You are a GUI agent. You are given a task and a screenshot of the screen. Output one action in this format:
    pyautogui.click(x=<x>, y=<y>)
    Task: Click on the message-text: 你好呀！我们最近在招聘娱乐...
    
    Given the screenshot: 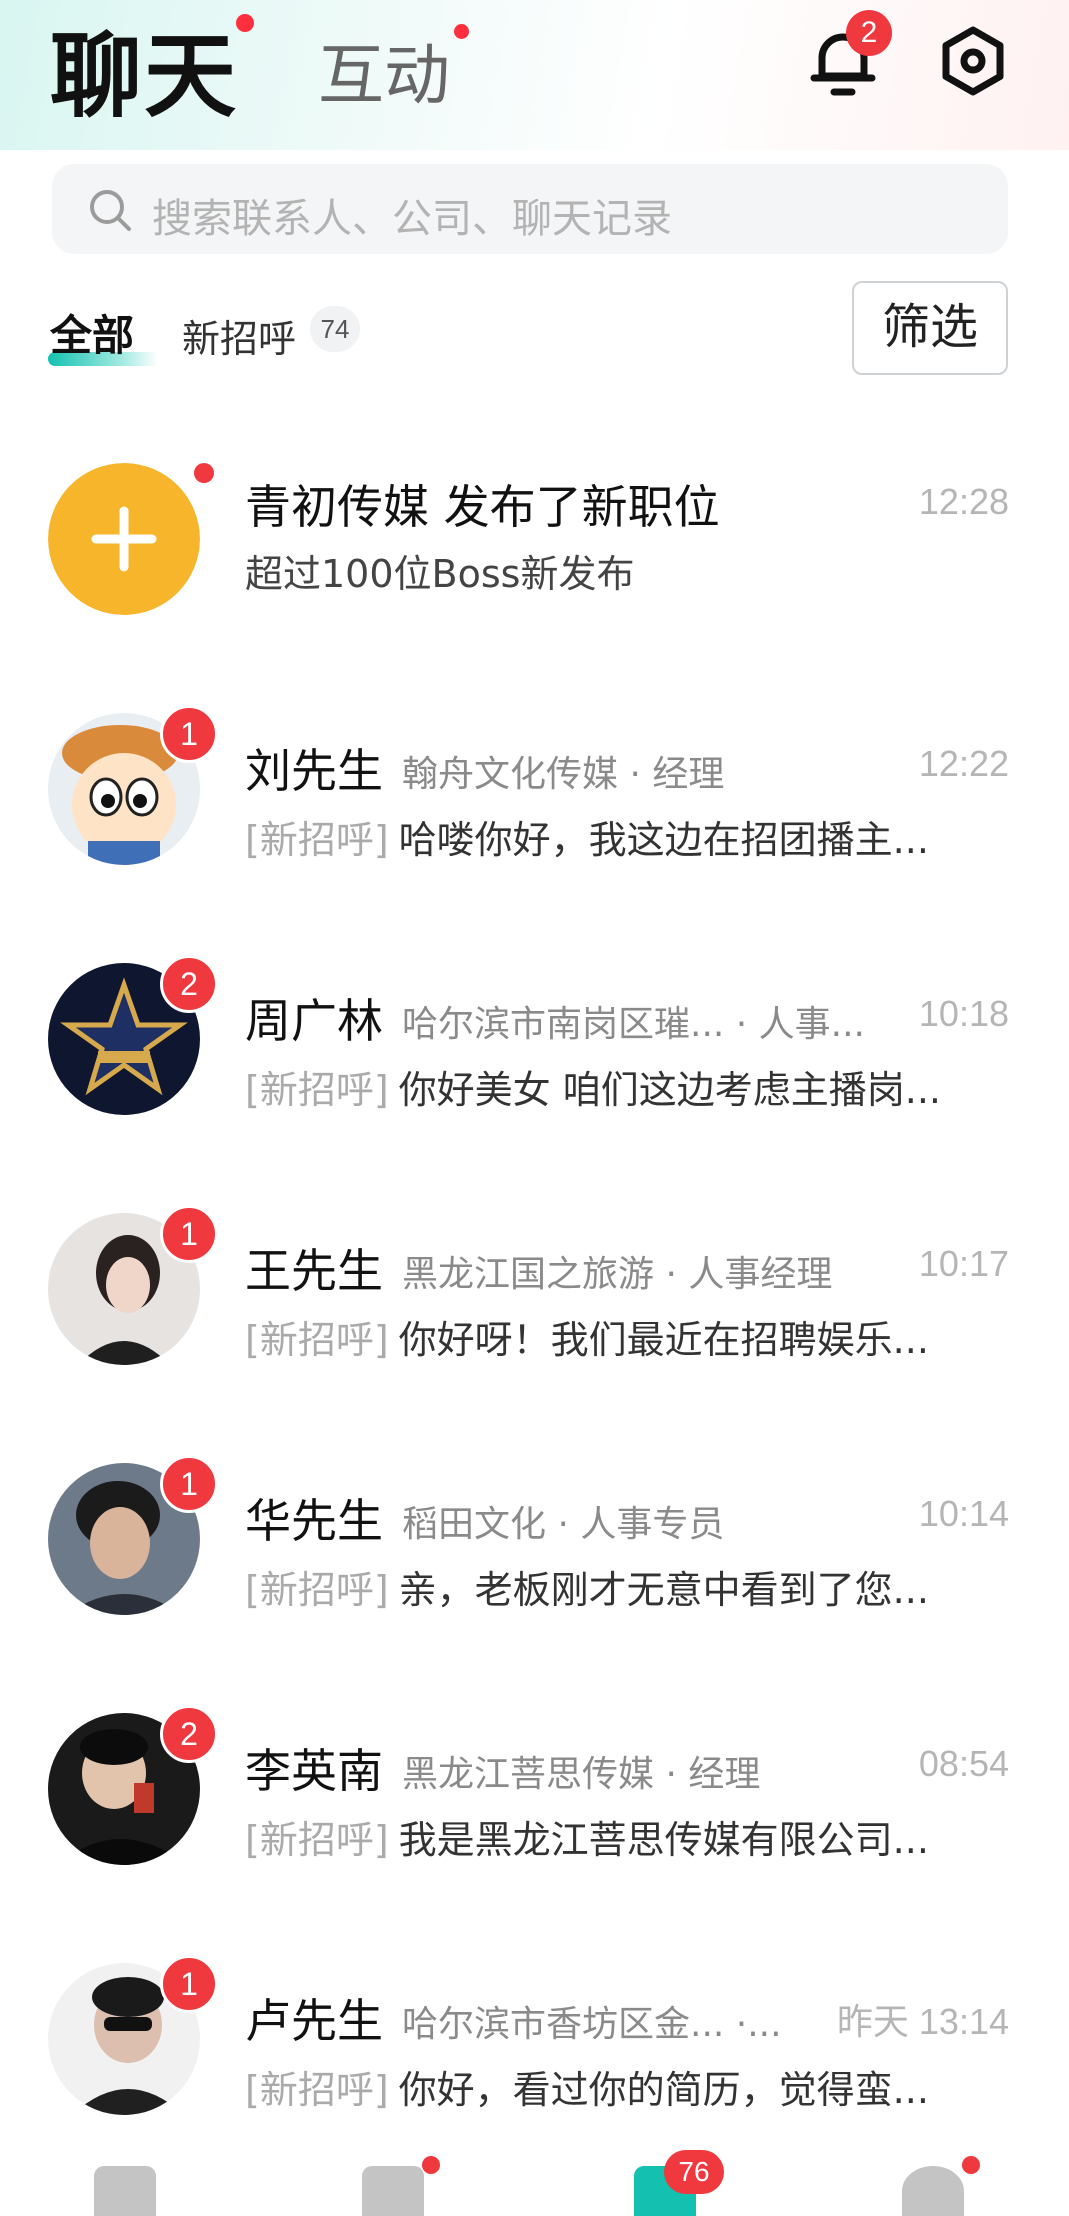 What is the action you would take?
    pyautogui.click(x=663, y=1340)
    